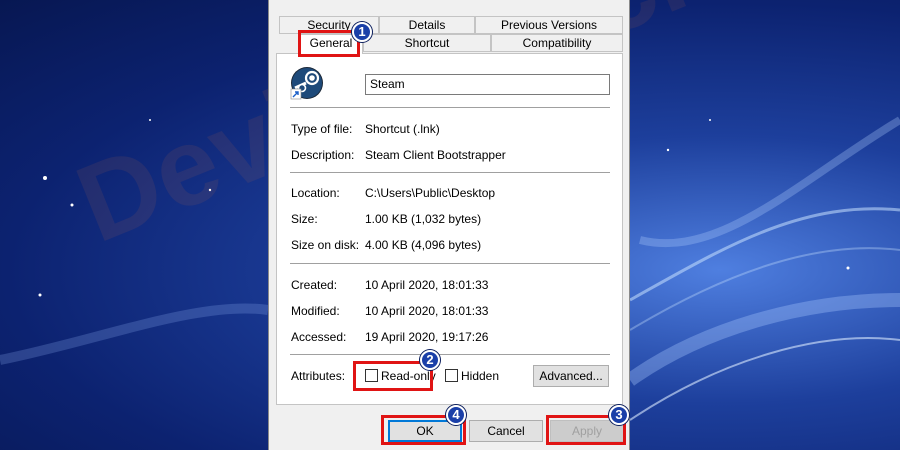 Image resolution: width=900 pixels, height=450 pixels. Describe the element at coordinates (430, 193) in the screenshot. I see `location-value: C:\Users\Public\Desktop` at that location.